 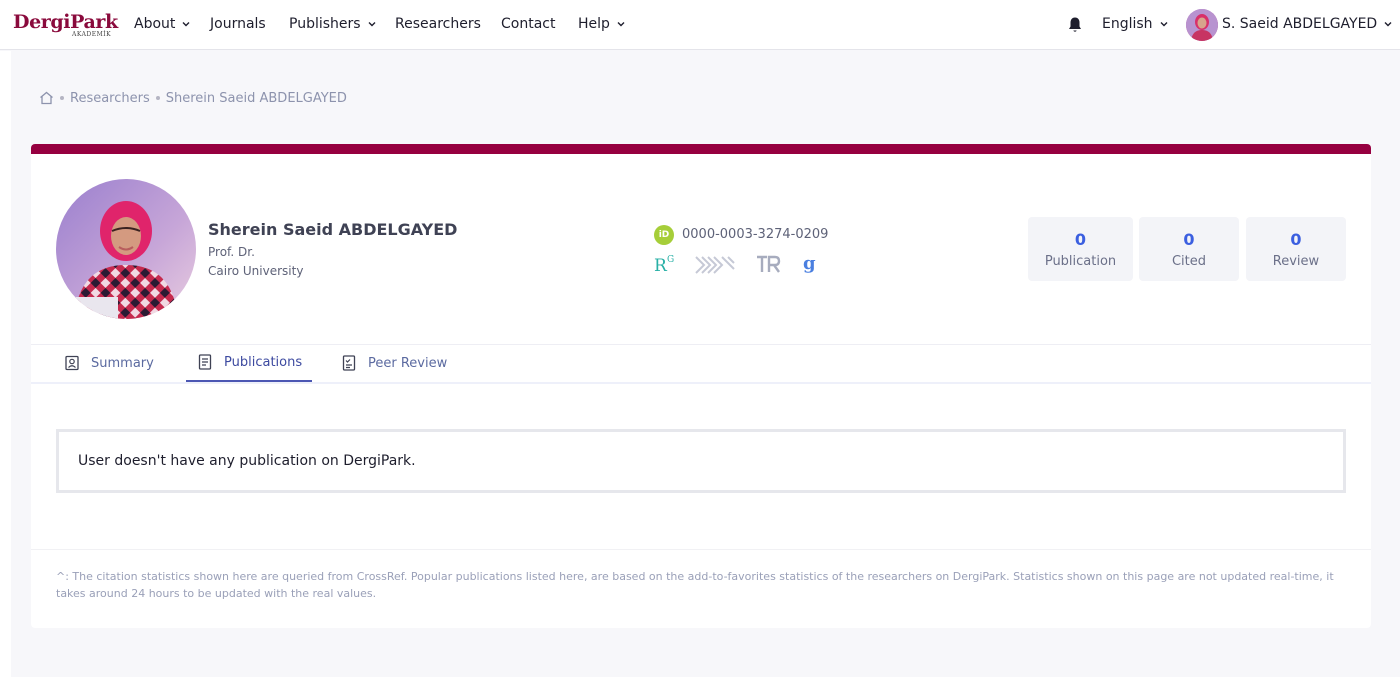 What do you see at coordinates (755, 234) in the screenshot?
I see `orcid-id: 0000-0003-3274-0209` at bounding box center [755, 234].